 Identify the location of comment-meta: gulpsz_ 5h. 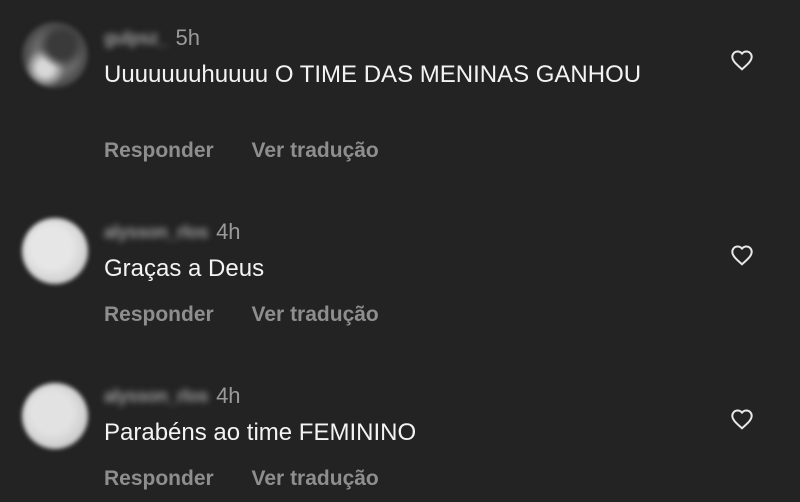
(152, 37).